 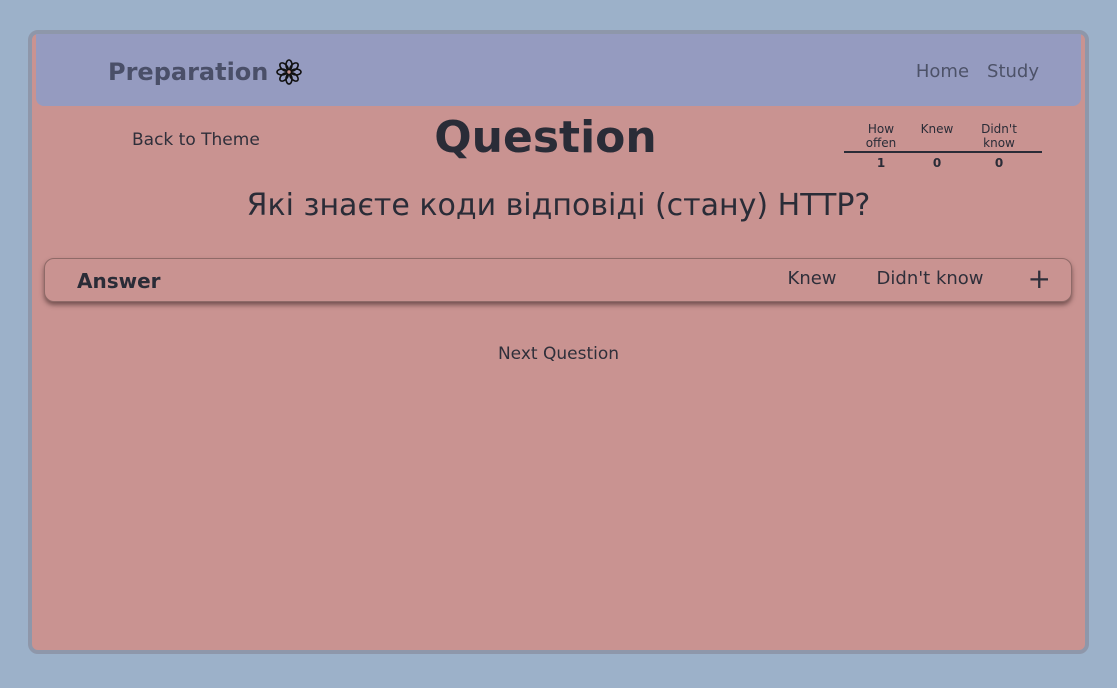 I want to click on brand-link: Preparation, so click(x=205, y=72).